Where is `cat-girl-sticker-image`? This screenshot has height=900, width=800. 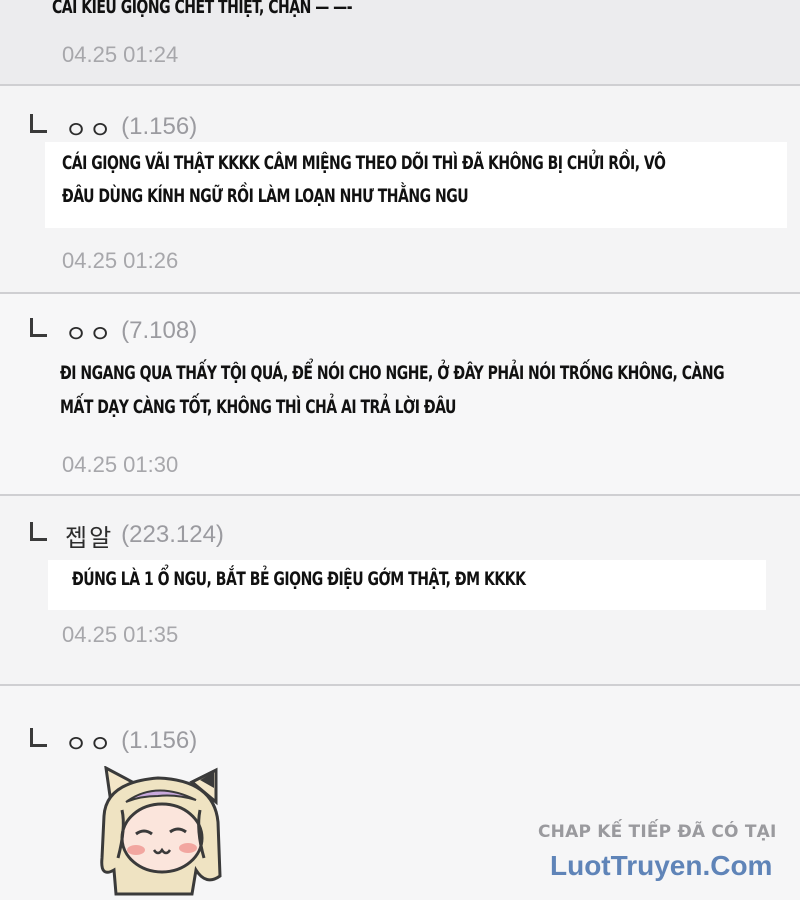 cat-girl-sticker-image is located at coordinates (161, 831).